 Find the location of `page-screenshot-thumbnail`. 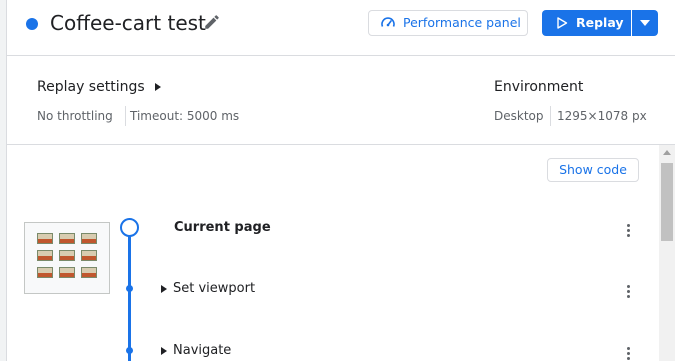

page-screenshot-thumbnail is located at coordinates (67, 258).